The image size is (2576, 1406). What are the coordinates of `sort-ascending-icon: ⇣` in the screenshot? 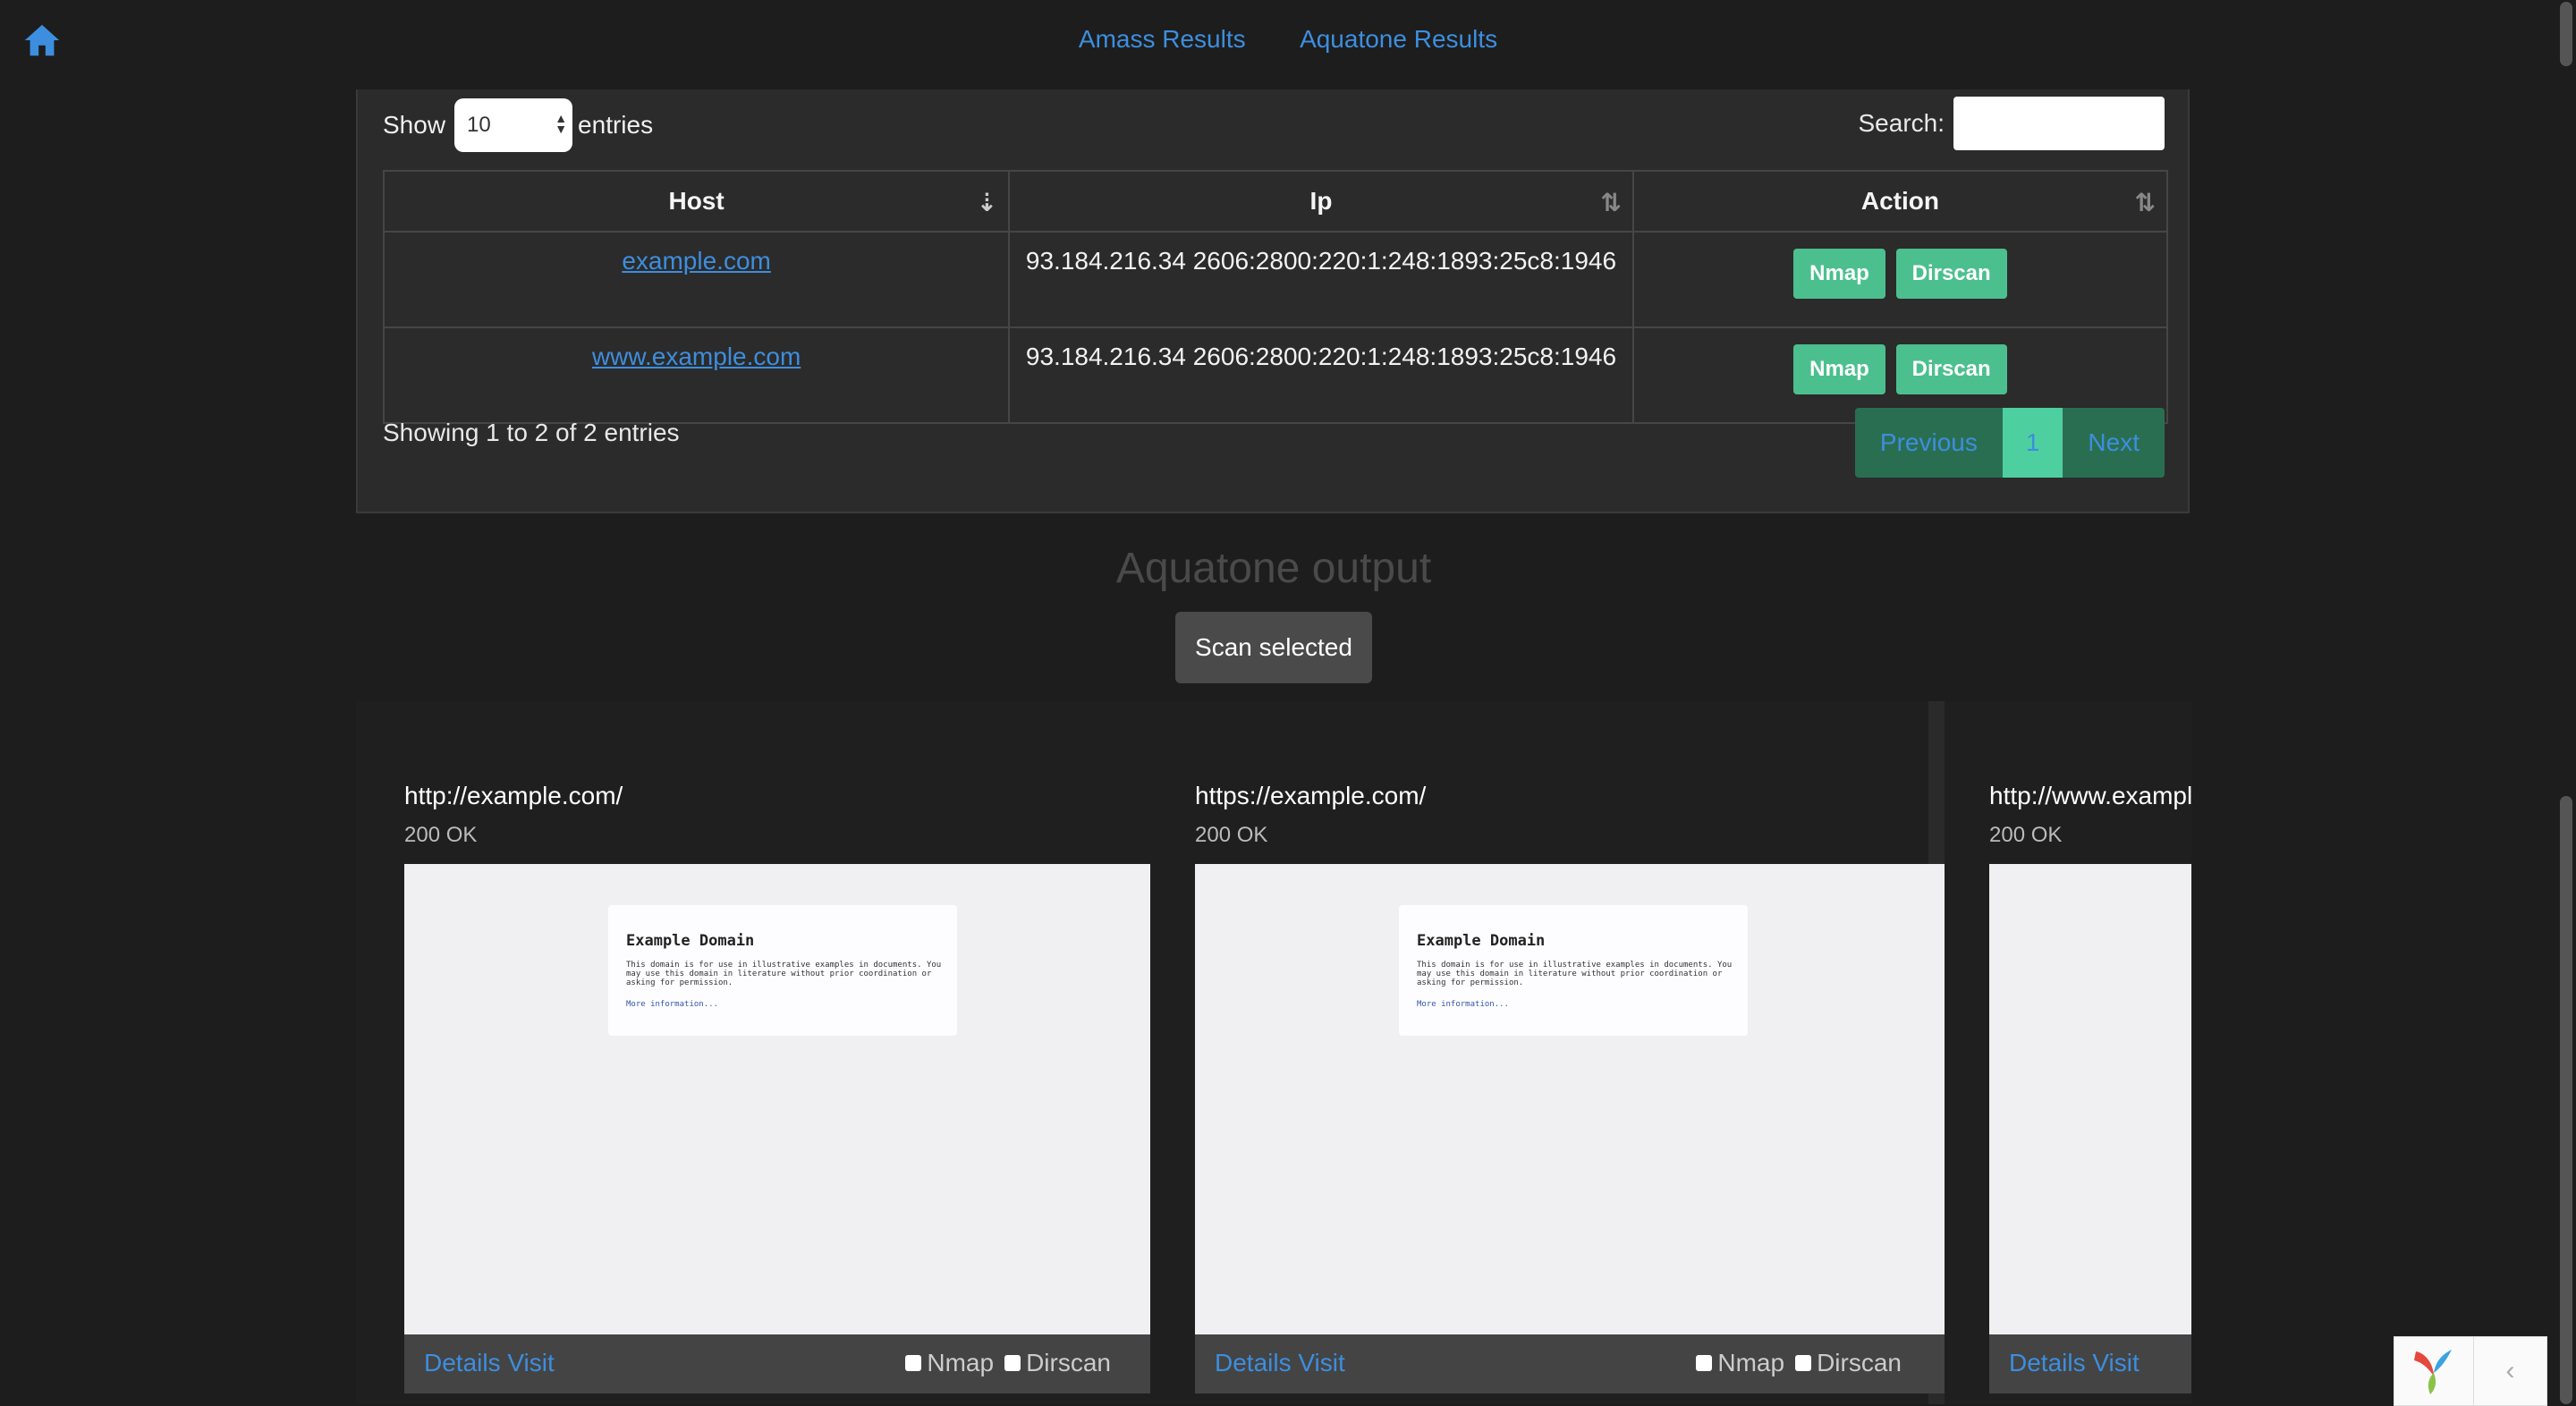 It's located at (987, 203).